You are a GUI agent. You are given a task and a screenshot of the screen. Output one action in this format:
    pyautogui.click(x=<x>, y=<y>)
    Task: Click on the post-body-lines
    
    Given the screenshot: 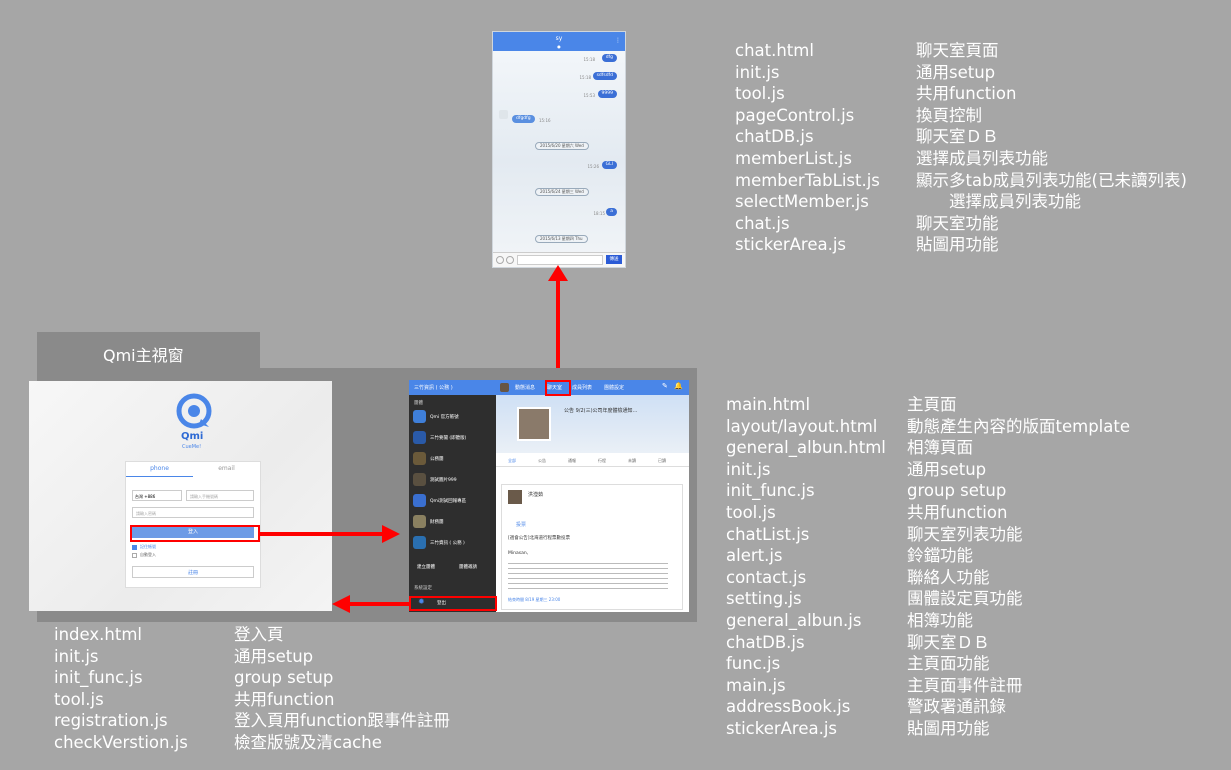 What is the action you would take?
    pyautogui.click(x=588, y=576)
    